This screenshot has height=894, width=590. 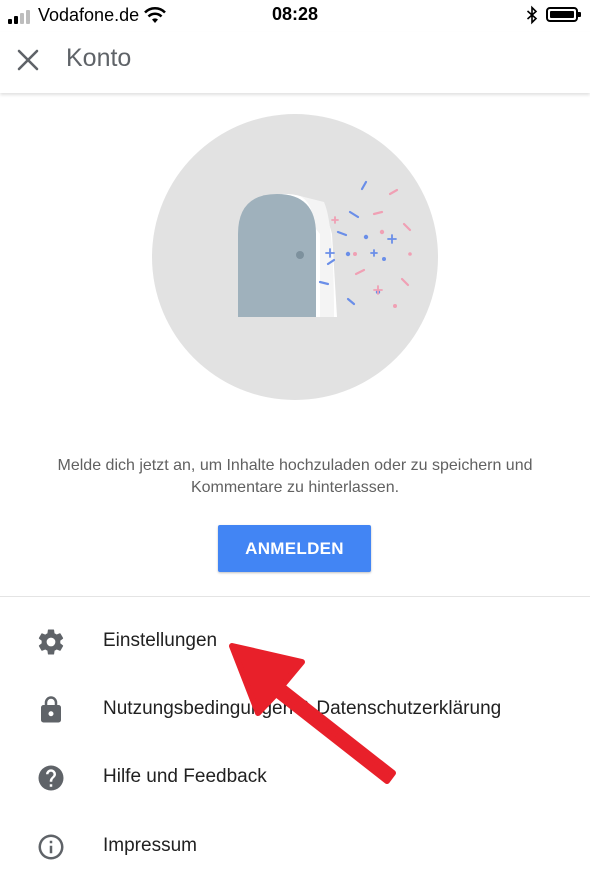 What do you see at coordinates (150, 845) in the screenshot?
I see `menu-label: Impressum` at bounding box center [150, 845].